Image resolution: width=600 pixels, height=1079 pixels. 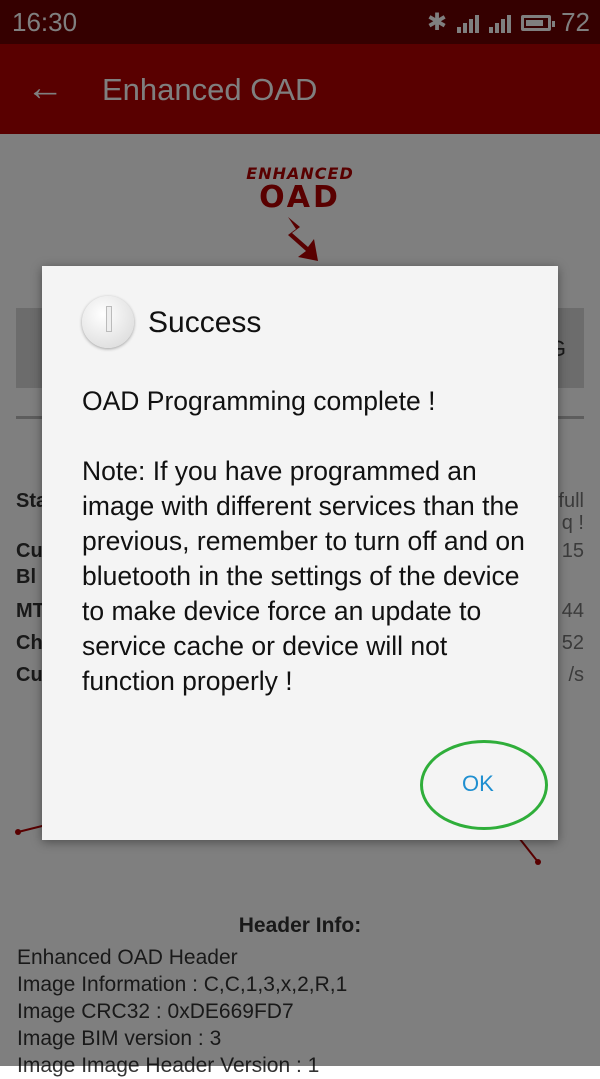 What do you see at coordinates (484, 785) in the screenshot?
I see `annotation-circle` at bounding box center [484, 785].